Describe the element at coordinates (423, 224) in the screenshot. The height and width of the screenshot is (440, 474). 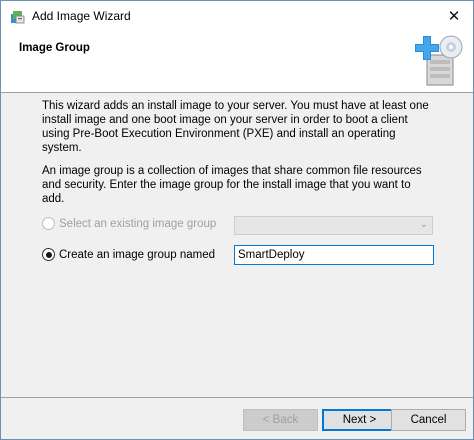
I see `chevron-down-icon: ⌄` at that location.